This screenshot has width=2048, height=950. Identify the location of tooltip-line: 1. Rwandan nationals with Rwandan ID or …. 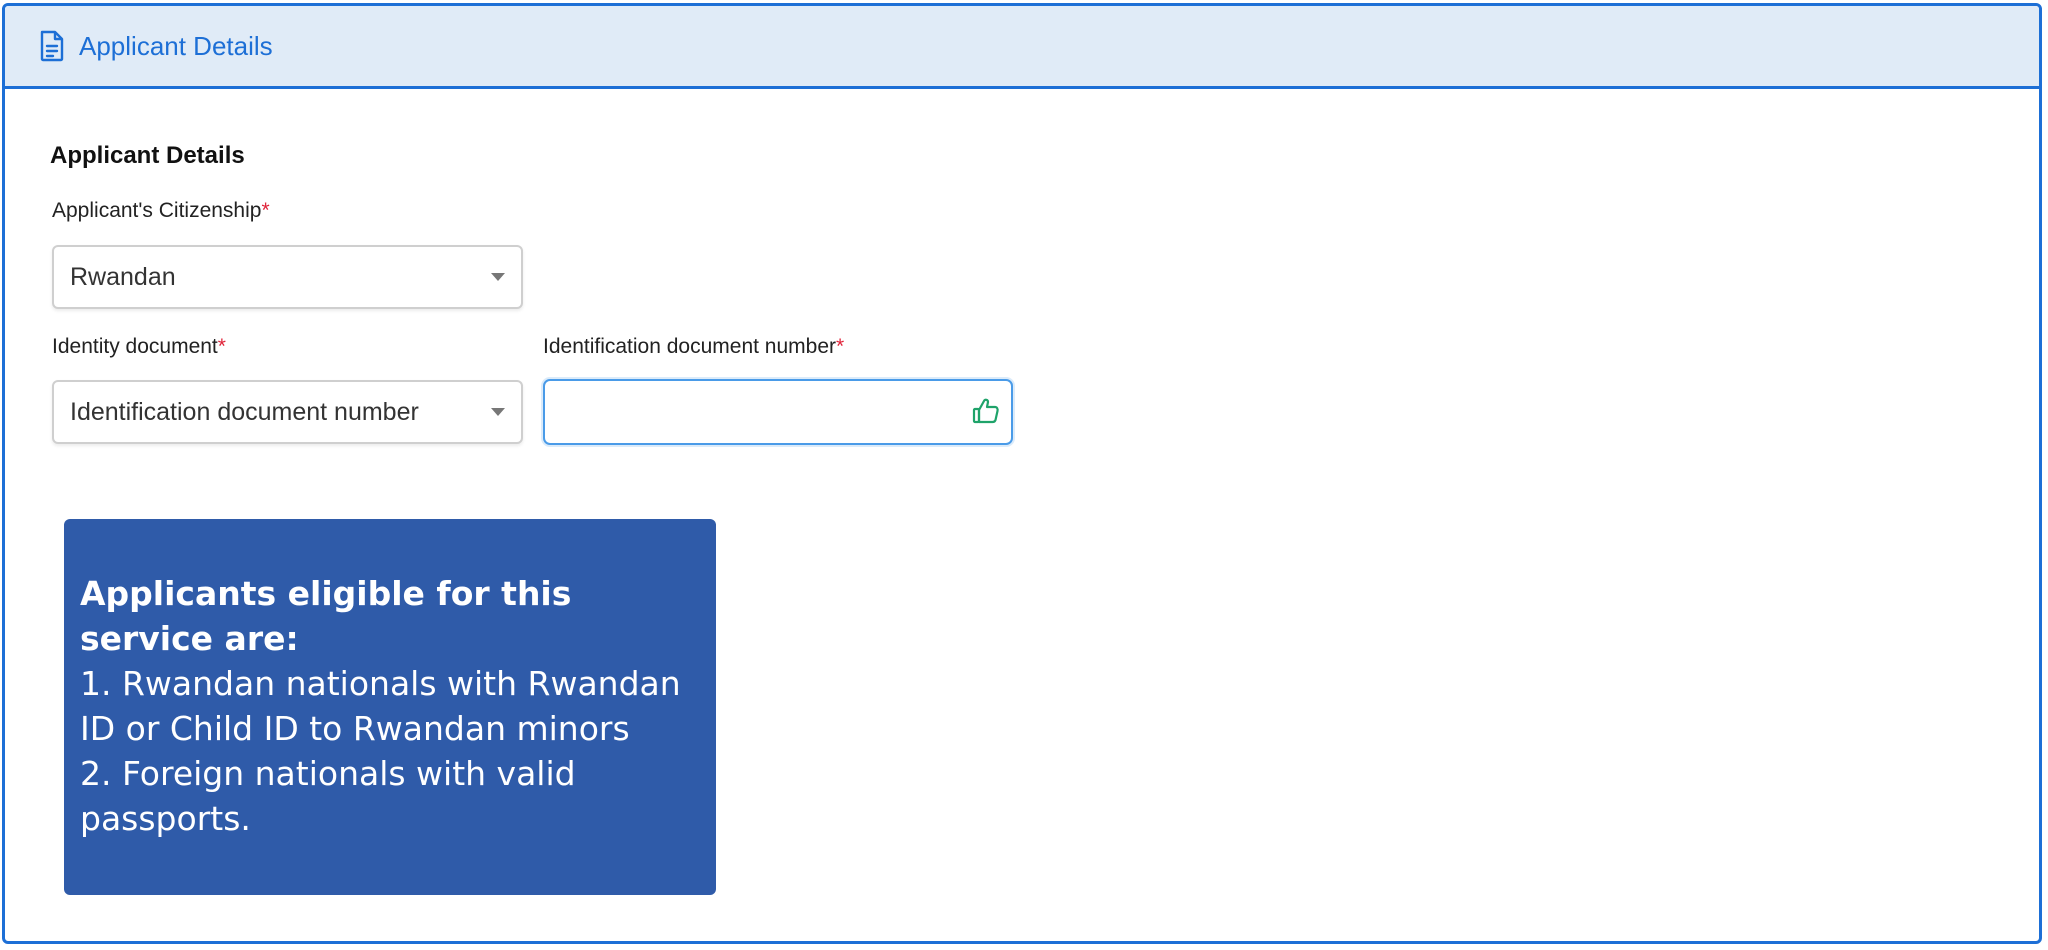
(380, 706).